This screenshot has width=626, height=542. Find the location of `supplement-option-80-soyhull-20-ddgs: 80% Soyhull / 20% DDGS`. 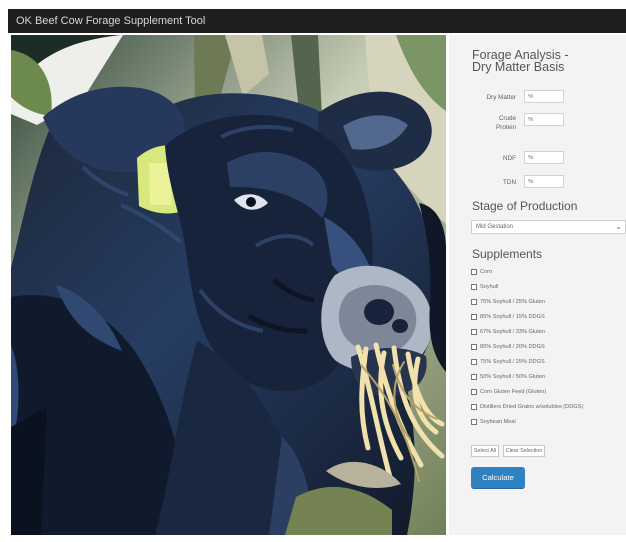

supplement-option-80-soyhull-20-ddgs: 80% Soyhull / 20% DDGS is located at coordinates (508, 347).